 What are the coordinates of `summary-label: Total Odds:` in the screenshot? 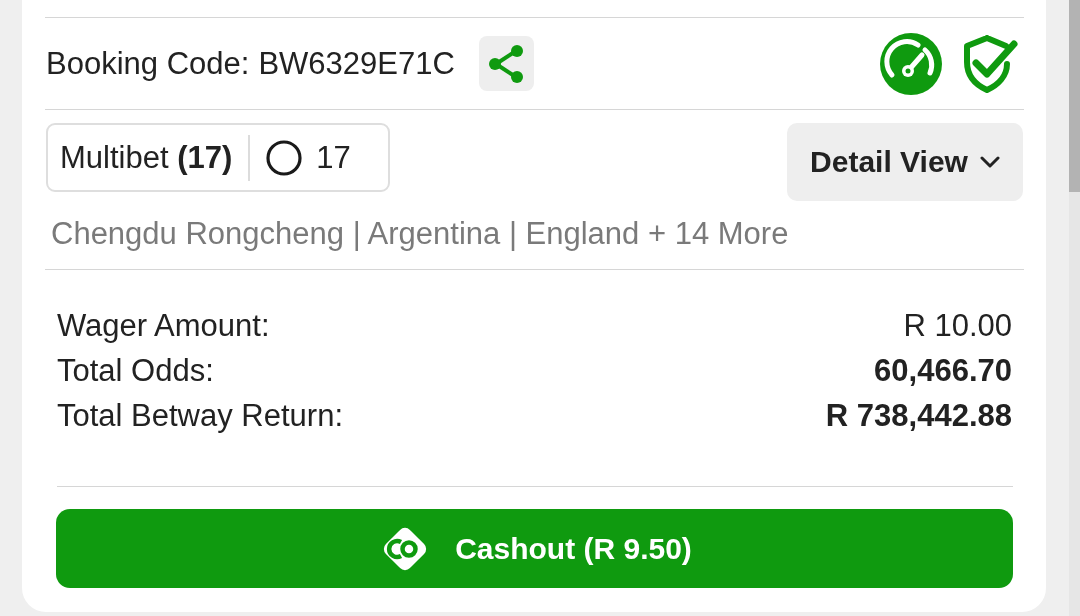 It's located at (135, 370).